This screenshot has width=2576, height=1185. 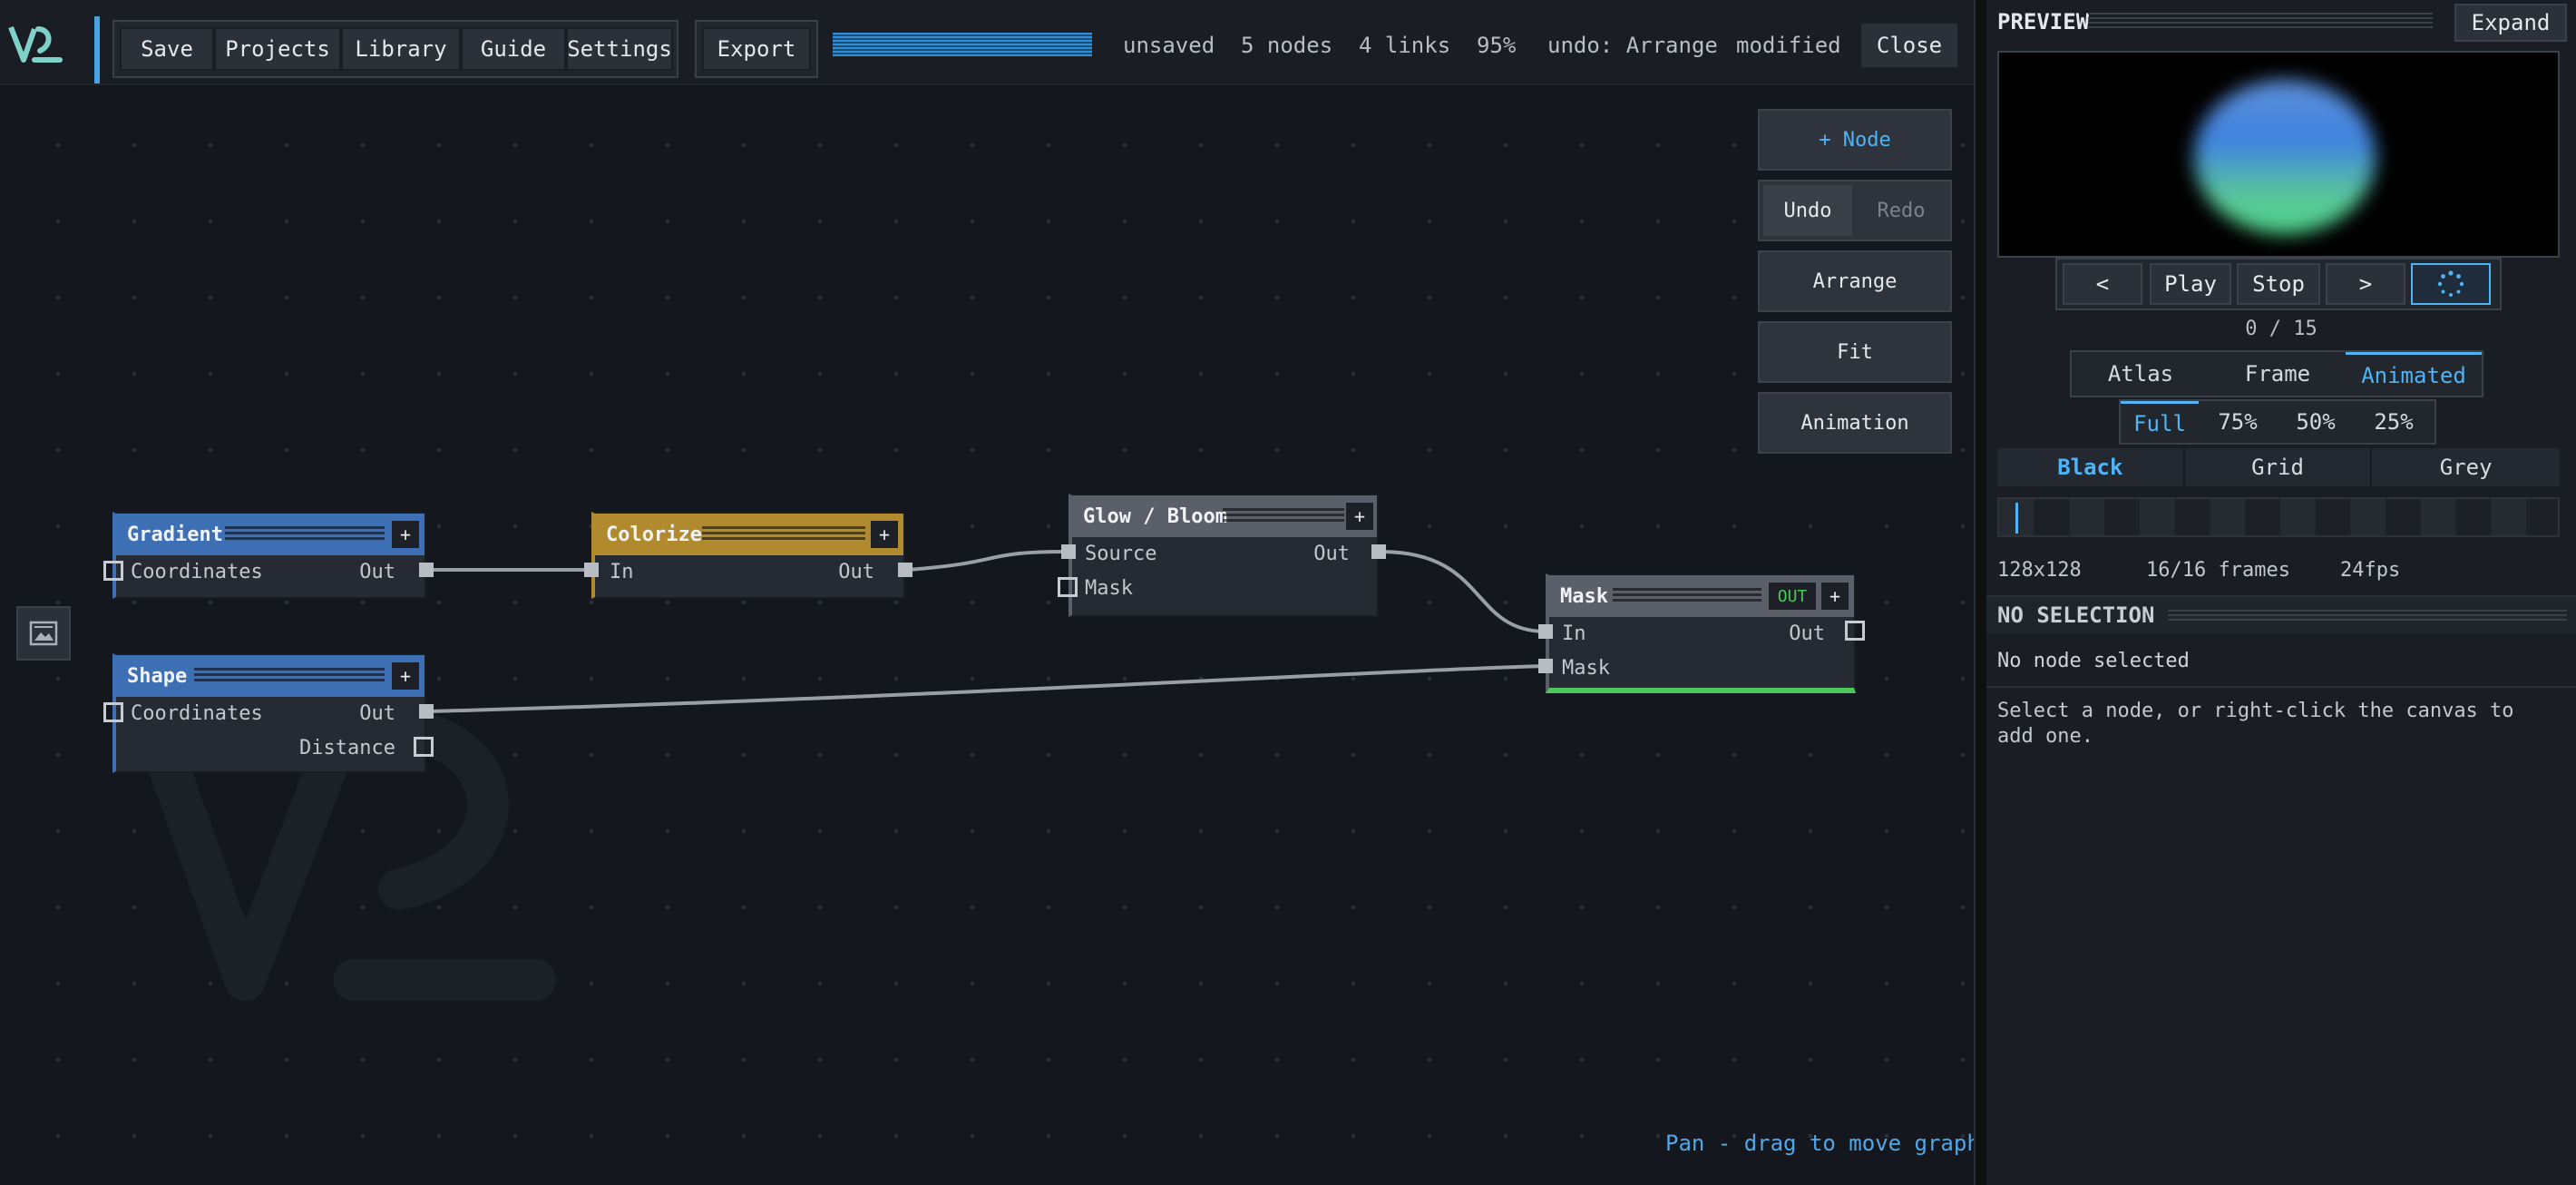 What do you see at coordinates (1792, 596) in the screenshot?
I see `output-badge: OUT` at bounding box center [1792, 596].